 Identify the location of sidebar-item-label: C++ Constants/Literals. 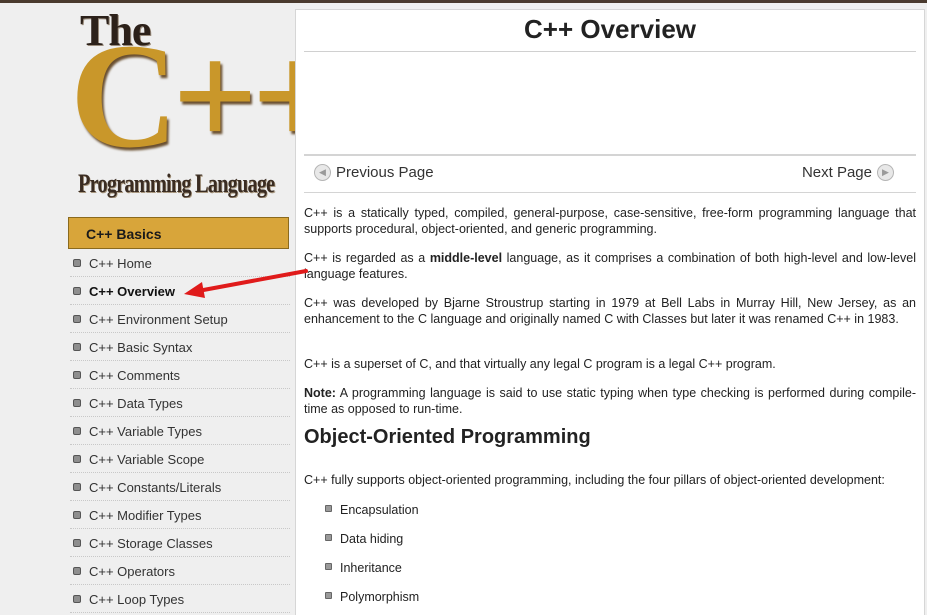
(155, 487).